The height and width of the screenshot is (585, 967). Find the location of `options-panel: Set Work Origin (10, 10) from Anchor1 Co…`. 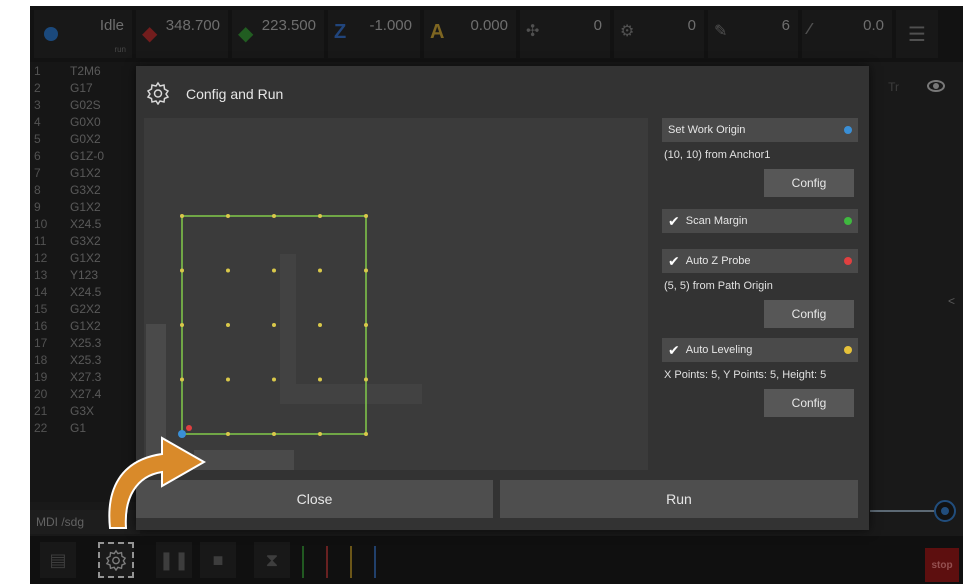

options-panel: Set Work Origin (10, 10) from Anchor1 Co… is located at coordinates (760, 267).